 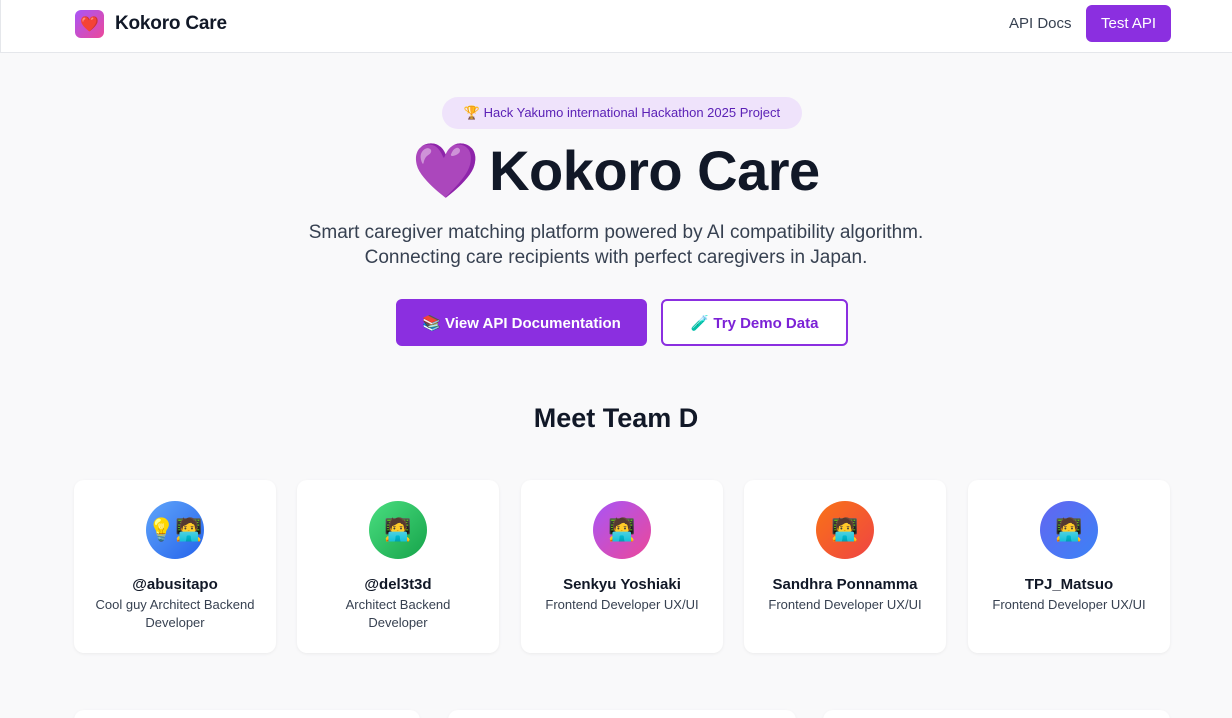 What do you see at coordinates (616, 418) in the screenshot?
I see `team-section-title: Meet Team D` at bounding box center [616, 418].